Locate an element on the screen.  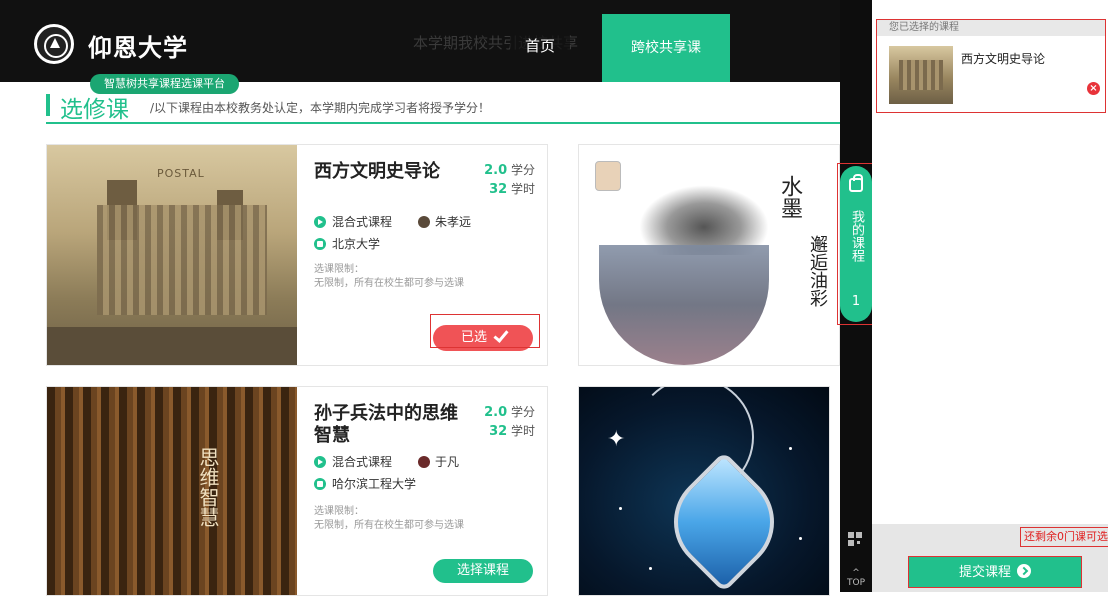
school-name: 北京大学 is located at coordinates (356, 244).